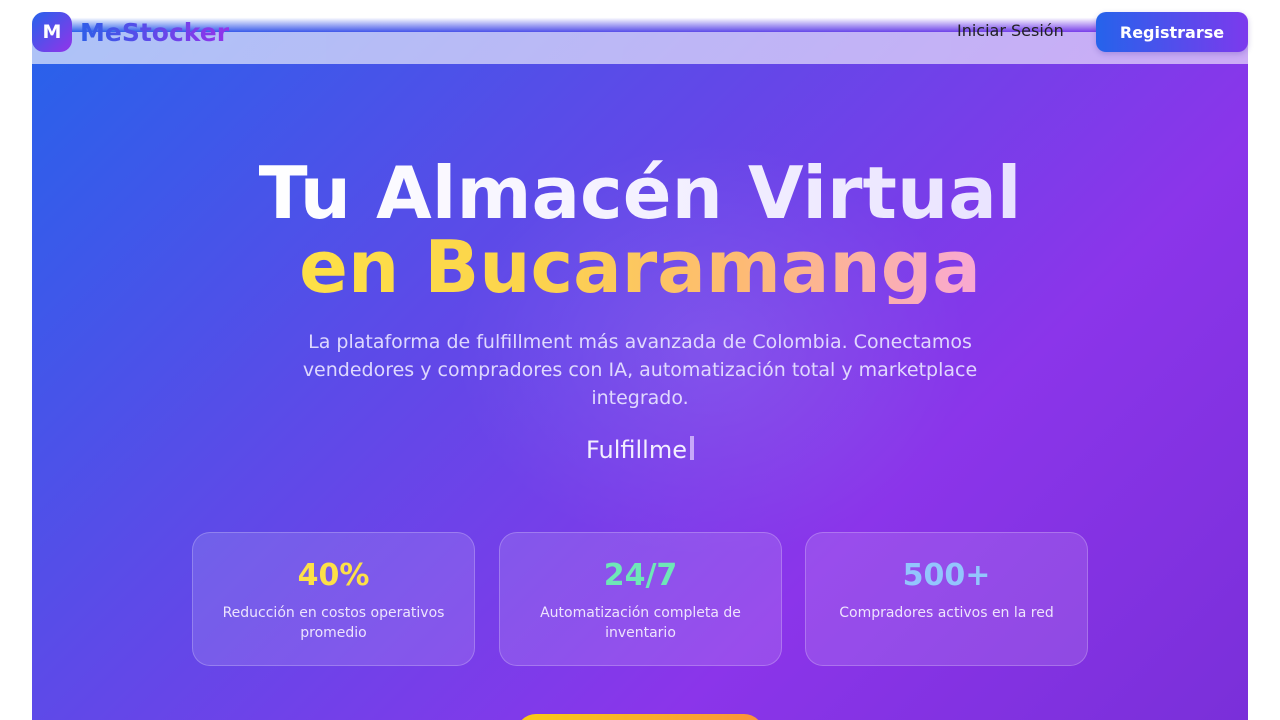  Describe the element at coordinates (640, 575) in the screenshot. I see `stat-value: 24/7` at that location.